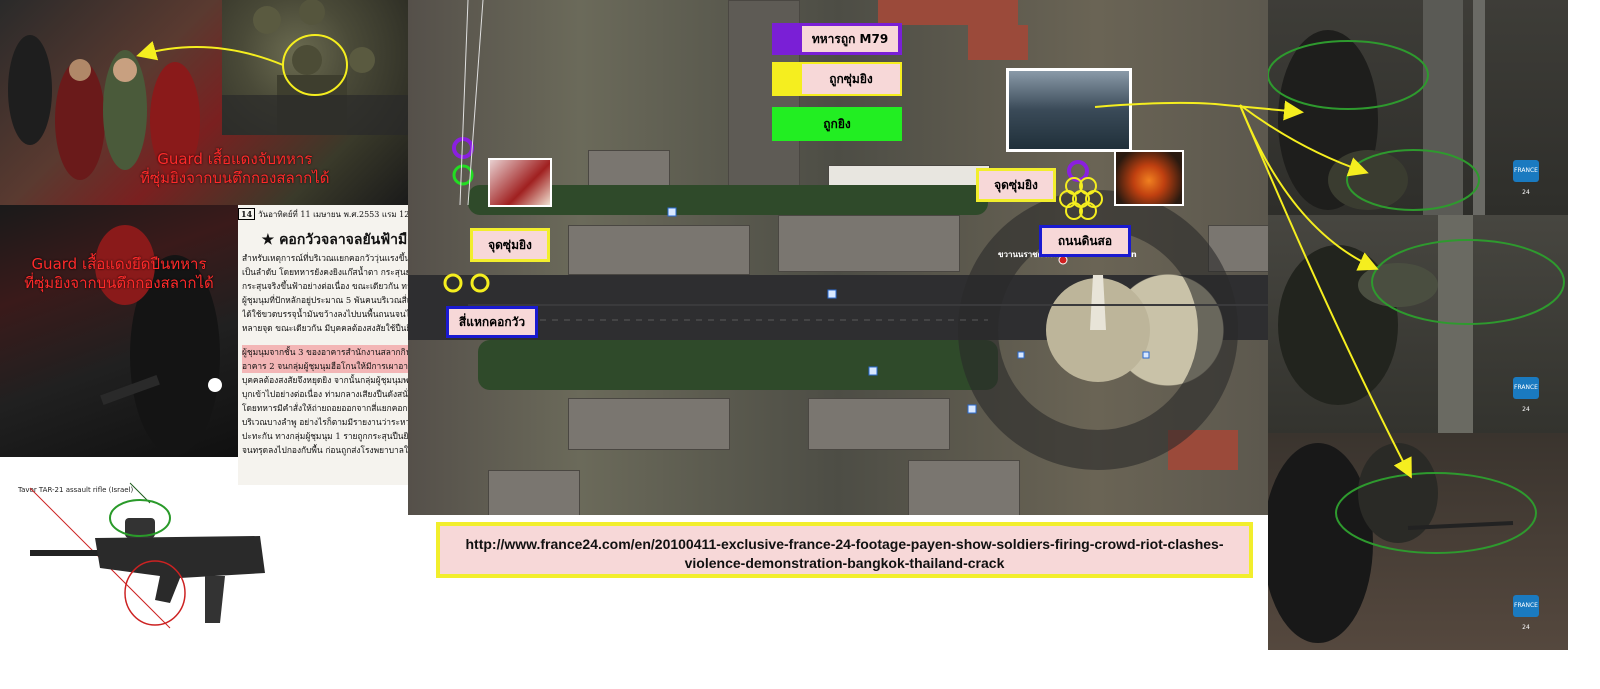 This screenshot has height=689, width=1600. I want to click on legend-sniped: ถูกซุ่มยิง, so click(837, 79).